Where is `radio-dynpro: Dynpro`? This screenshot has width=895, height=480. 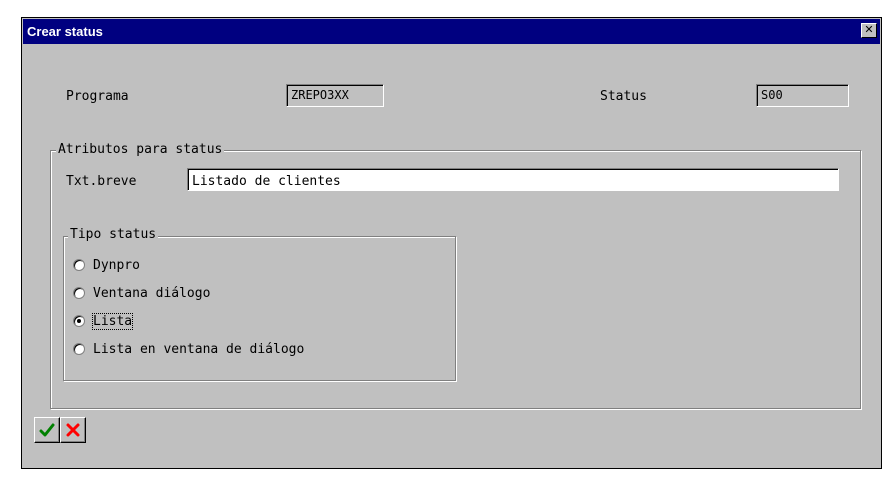
radio-dynpro: Dynpro is located at coordinates (106, 265).